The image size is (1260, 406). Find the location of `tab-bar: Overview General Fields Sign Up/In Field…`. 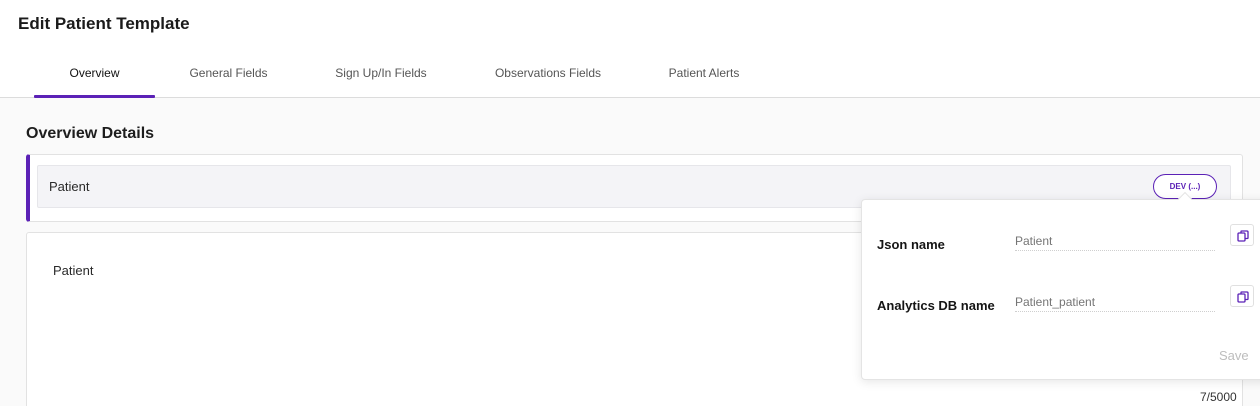

tab-bar: Overview General Fields Sign Up/In Field… is located at coordinates (630, 73).